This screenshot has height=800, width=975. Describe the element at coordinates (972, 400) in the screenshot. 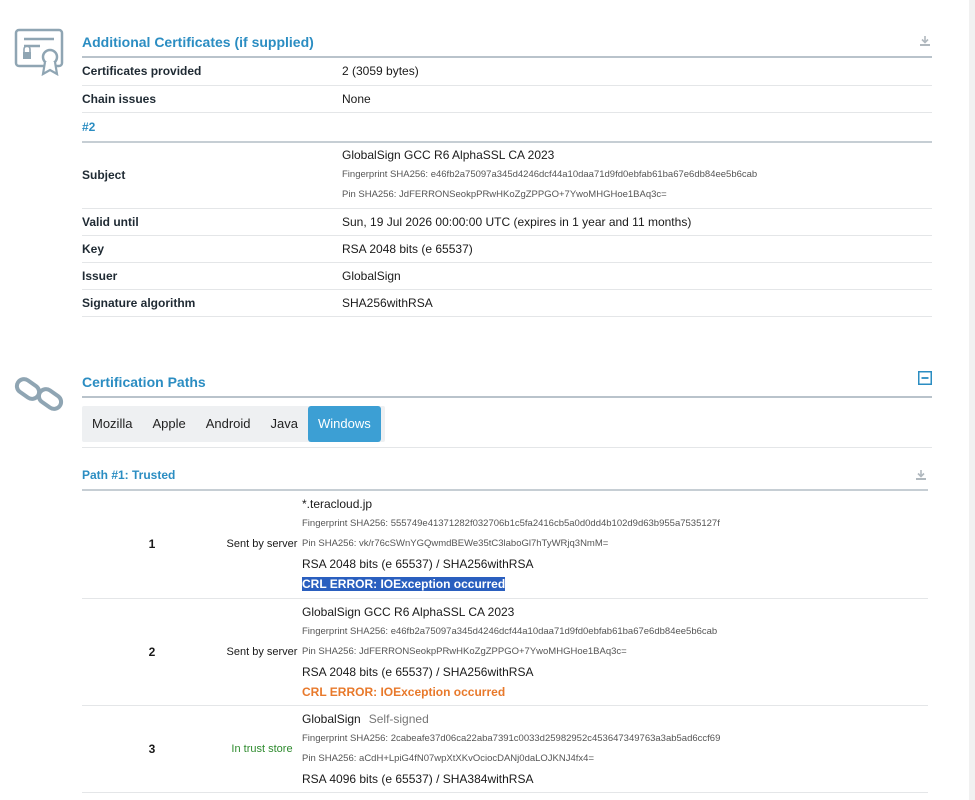

I see `scrollbar` at that location.